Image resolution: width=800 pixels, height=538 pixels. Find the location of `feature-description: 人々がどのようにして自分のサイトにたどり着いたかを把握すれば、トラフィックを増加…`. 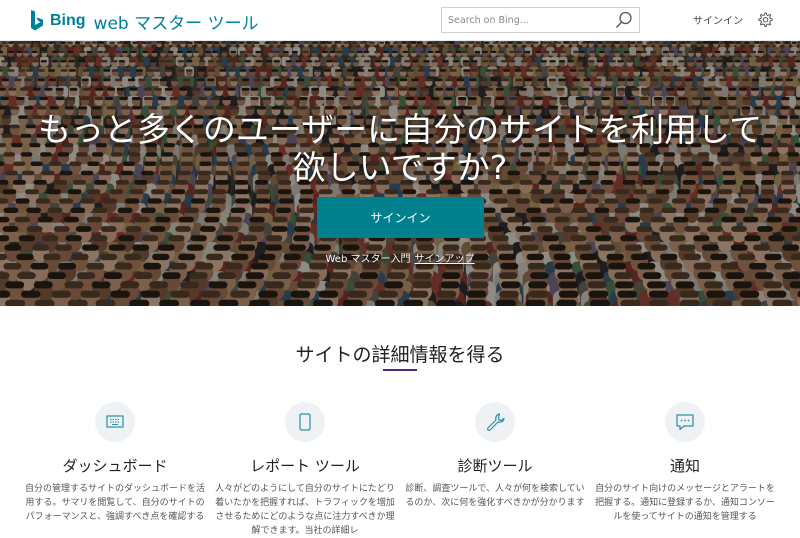

feature-description: 人々がどのようにして自分のサイトにたどり着いたかを把握すれば、トラフィックを増加… is located at coordinates (305, 510).